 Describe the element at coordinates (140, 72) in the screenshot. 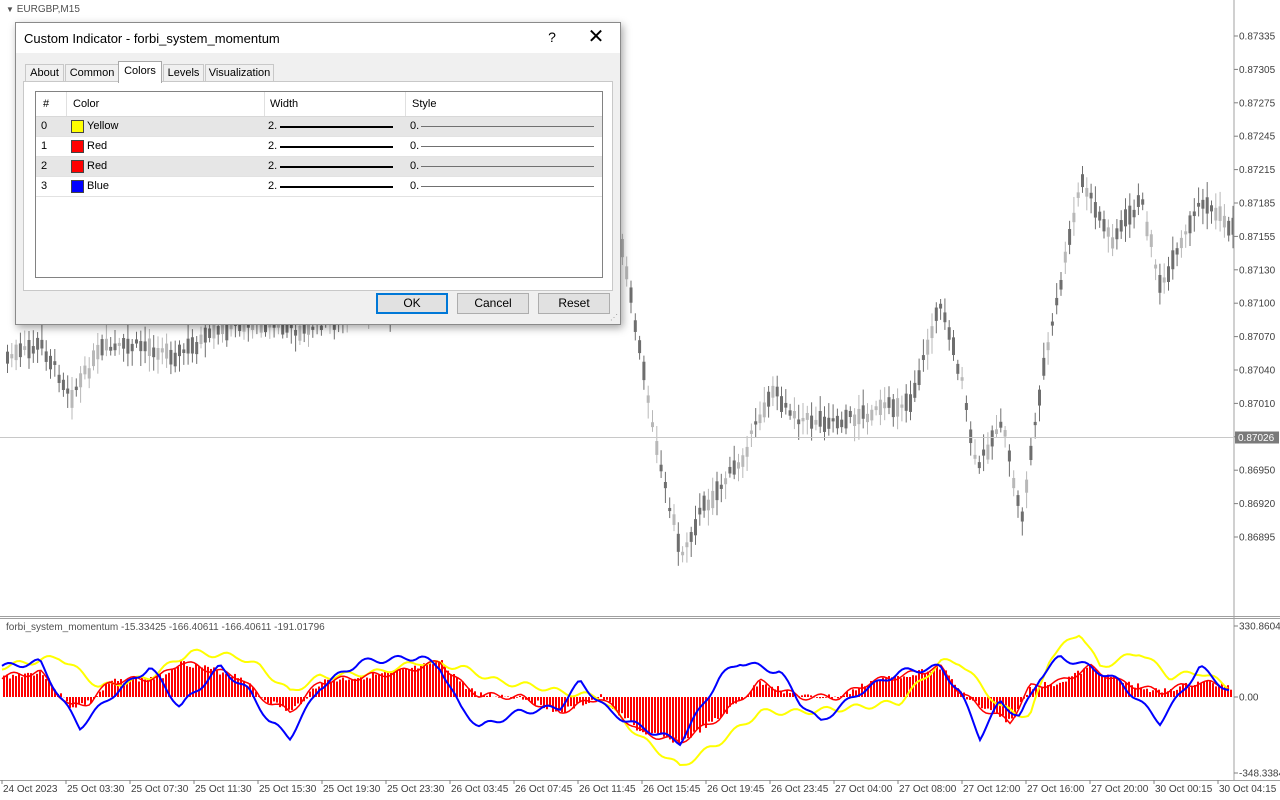

I see `tab-colors: Colors` at that location.